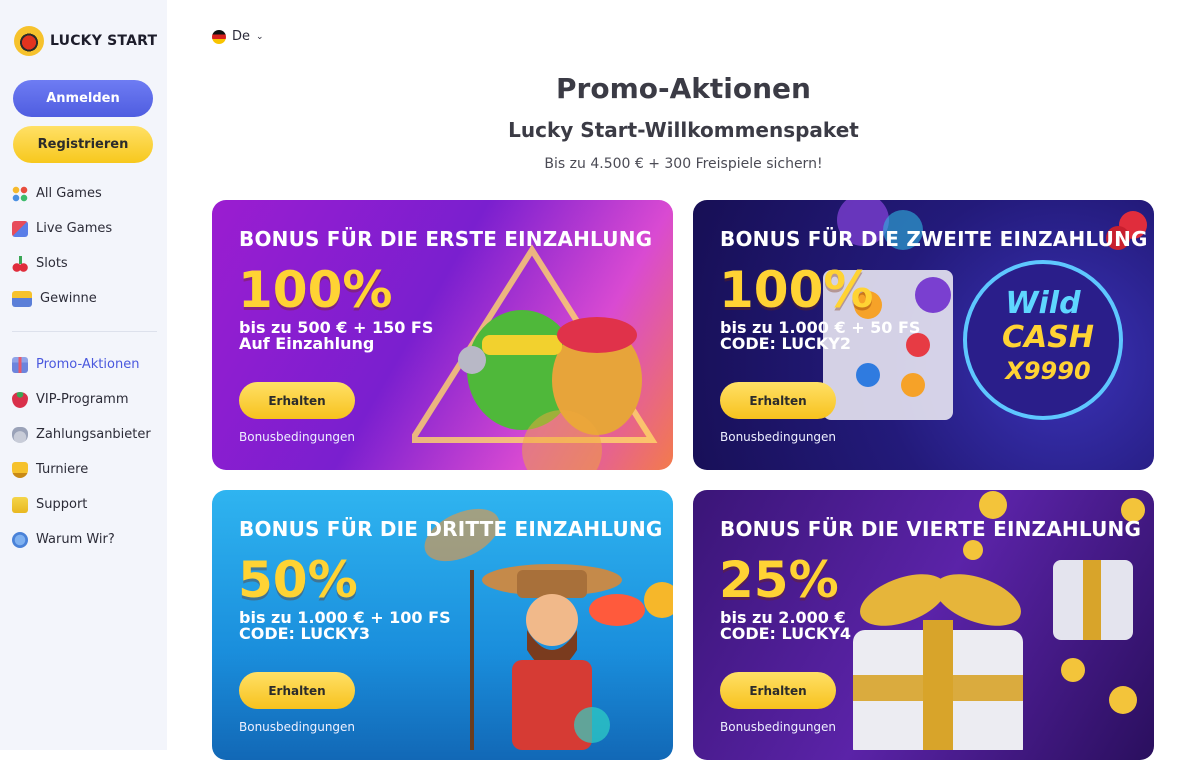 This screenshot has height=760, width=1200. I want to click on language-selector: De ⌄, so click(238, 36).